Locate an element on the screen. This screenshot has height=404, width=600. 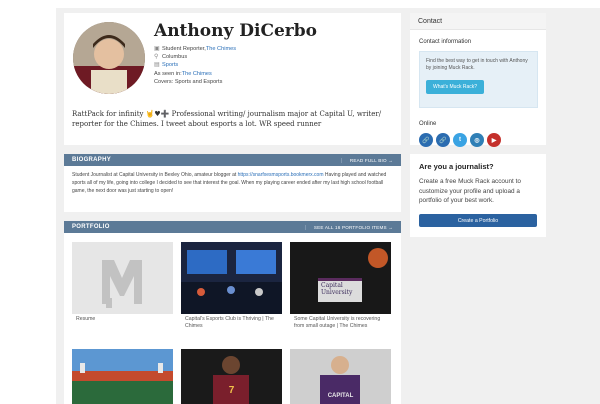
stadium-thumbnail is located at coordinates (122, 376).